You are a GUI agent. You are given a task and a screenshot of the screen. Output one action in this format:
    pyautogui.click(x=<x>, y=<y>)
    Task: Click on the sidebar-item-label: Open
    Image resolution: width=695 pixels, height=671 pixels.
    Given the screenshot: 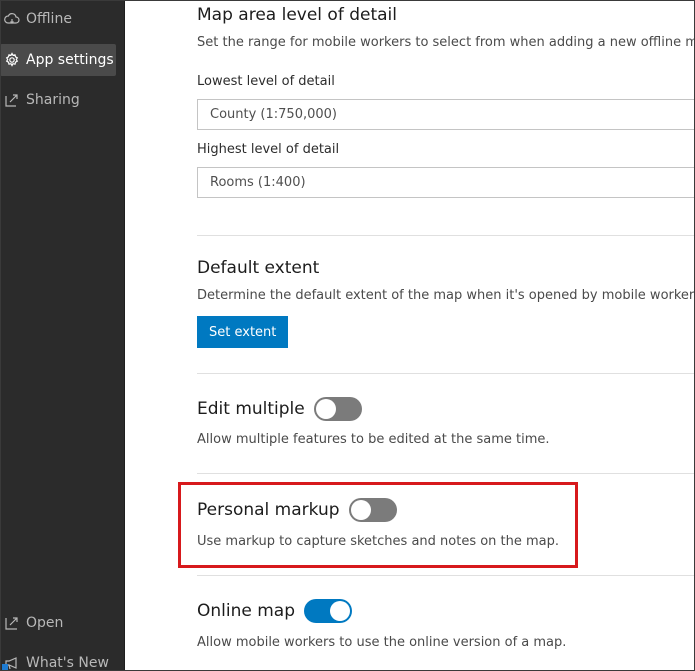 What is the action you would take?
    pyautogui.click(x=45, y=623)
    